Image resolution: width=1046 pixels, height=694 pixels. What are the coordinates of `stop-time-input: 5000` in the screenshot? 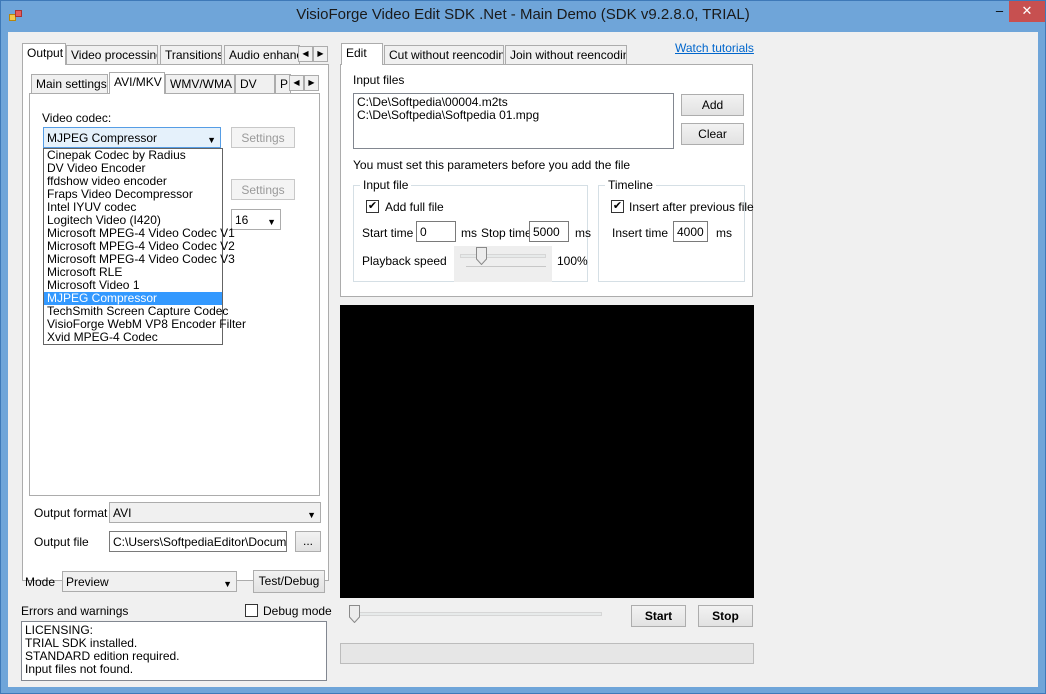 It's located at (549, 231).